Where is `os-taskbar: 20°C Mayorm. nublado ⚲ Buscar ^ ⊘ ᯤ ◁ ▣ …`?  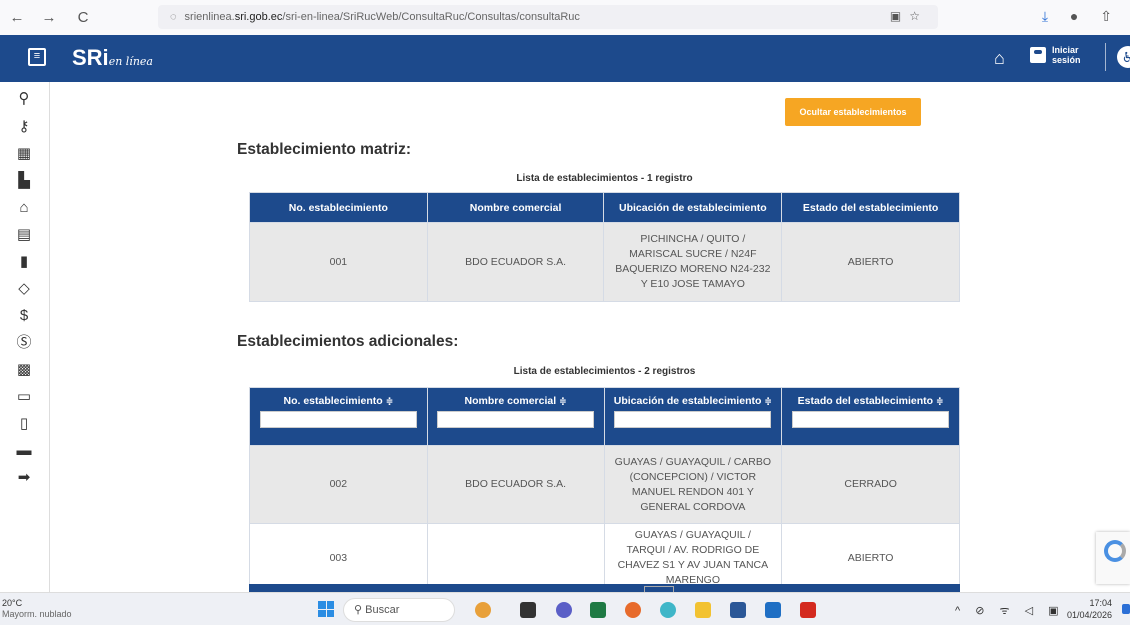 os-taskbar: 20°C Mayorm. nublado ⚲ Buscar ^ ⊘ ᯤ ◁ ▣ … is located at coordinates (565, 608).